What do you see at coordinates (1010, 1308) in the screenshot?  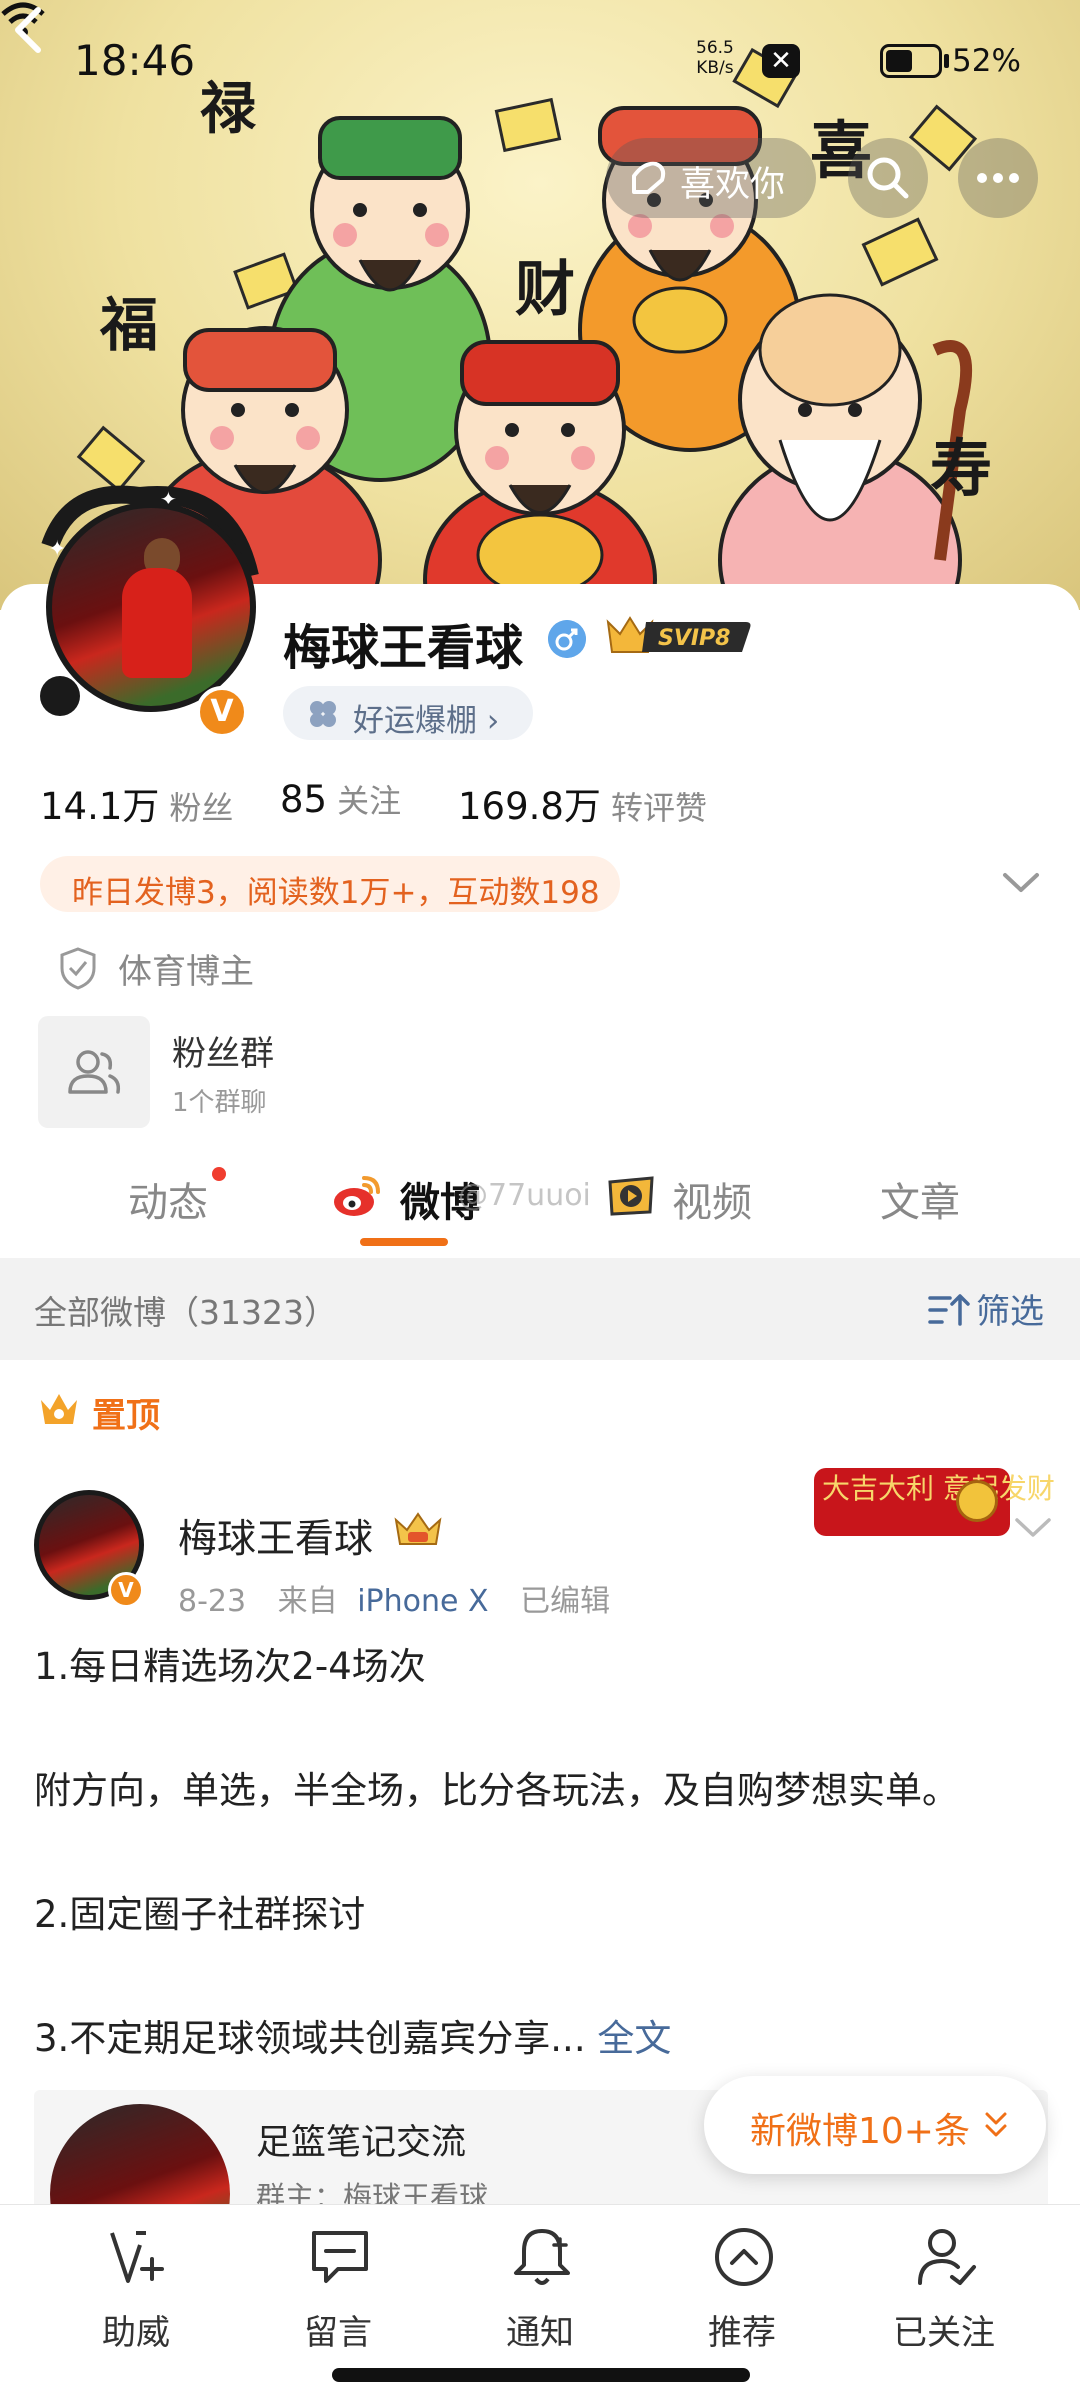 I see `filter-button: 筛选` at bounding box center [1010, 1308].